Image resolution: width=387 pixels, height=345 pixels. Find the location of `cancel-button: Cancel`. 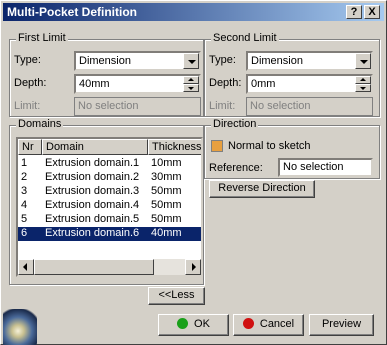

cancel-button: Cancel is located at coordinates (268, 325).